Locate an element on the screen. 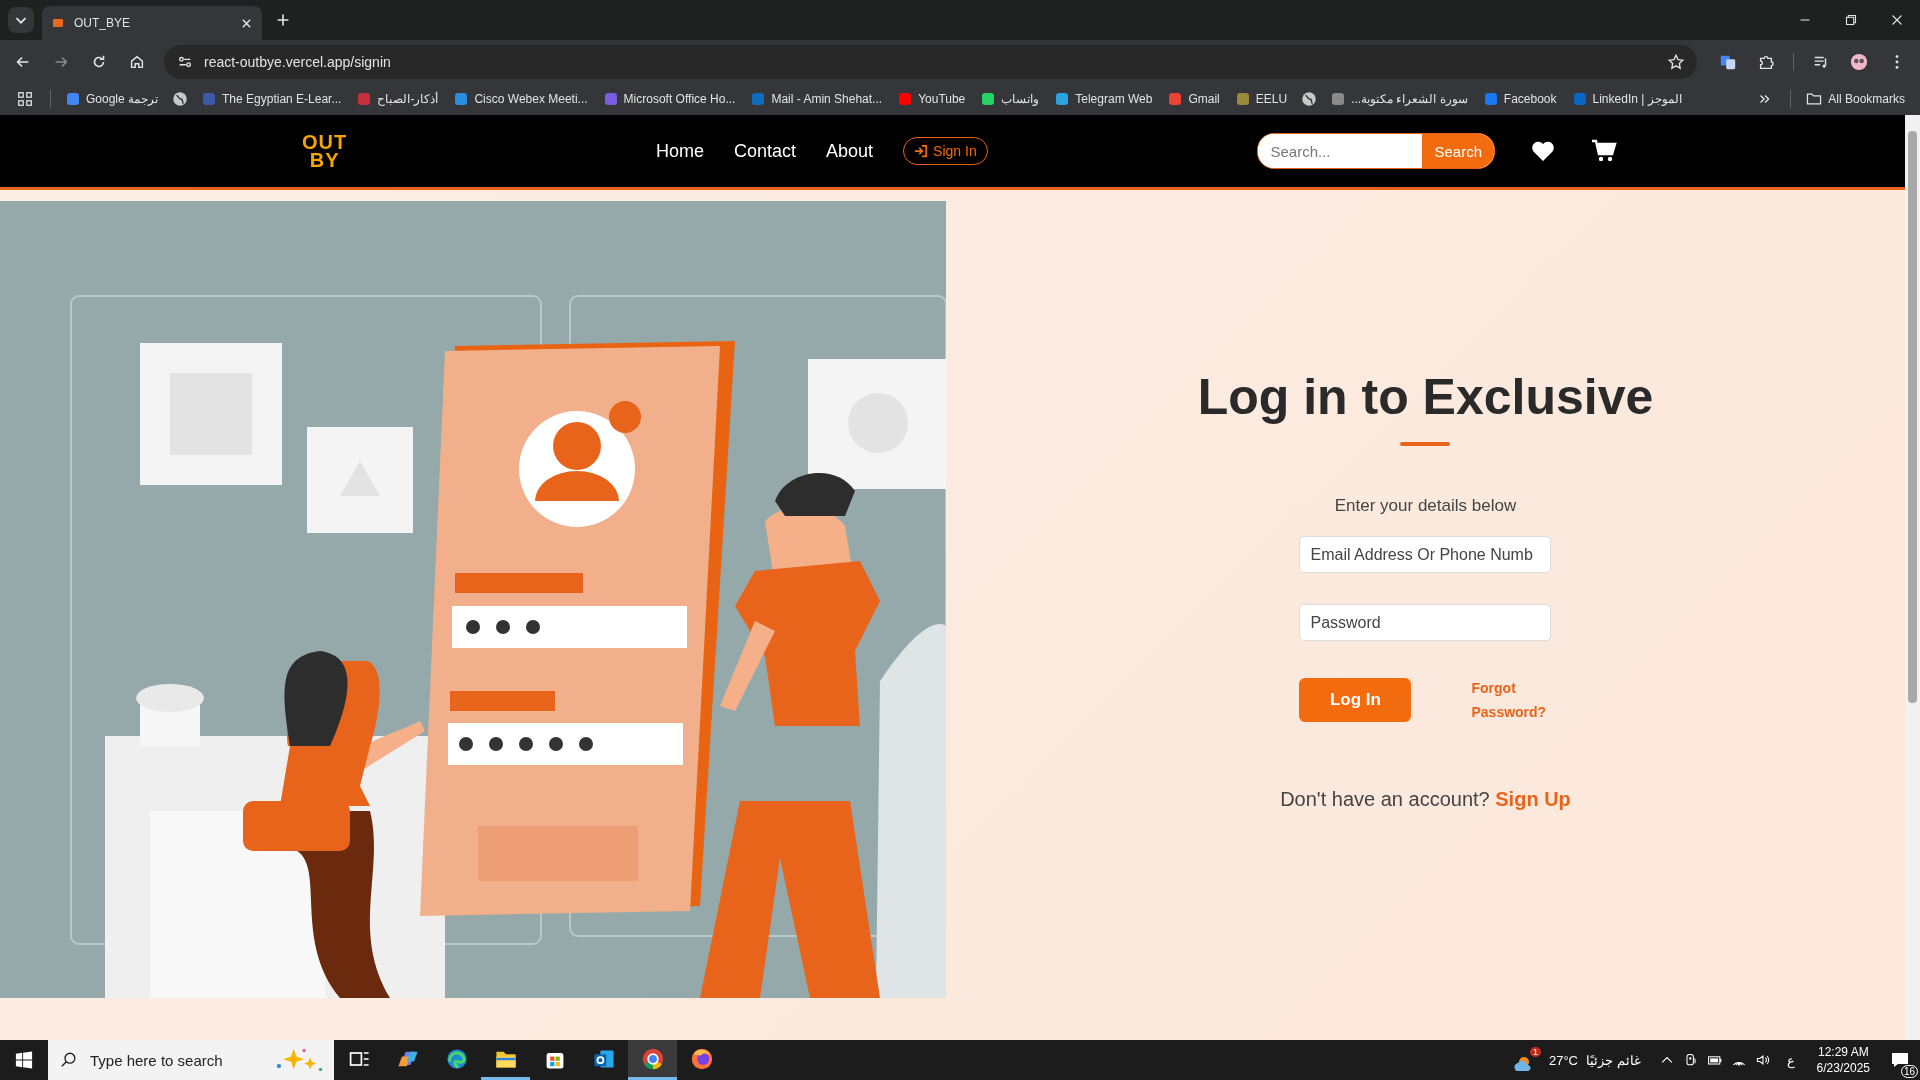 The width and height of the screenshot is (1920, 1080). address-bar: react-outbye.vercel.app/signin is located at coordinates (930, 61).